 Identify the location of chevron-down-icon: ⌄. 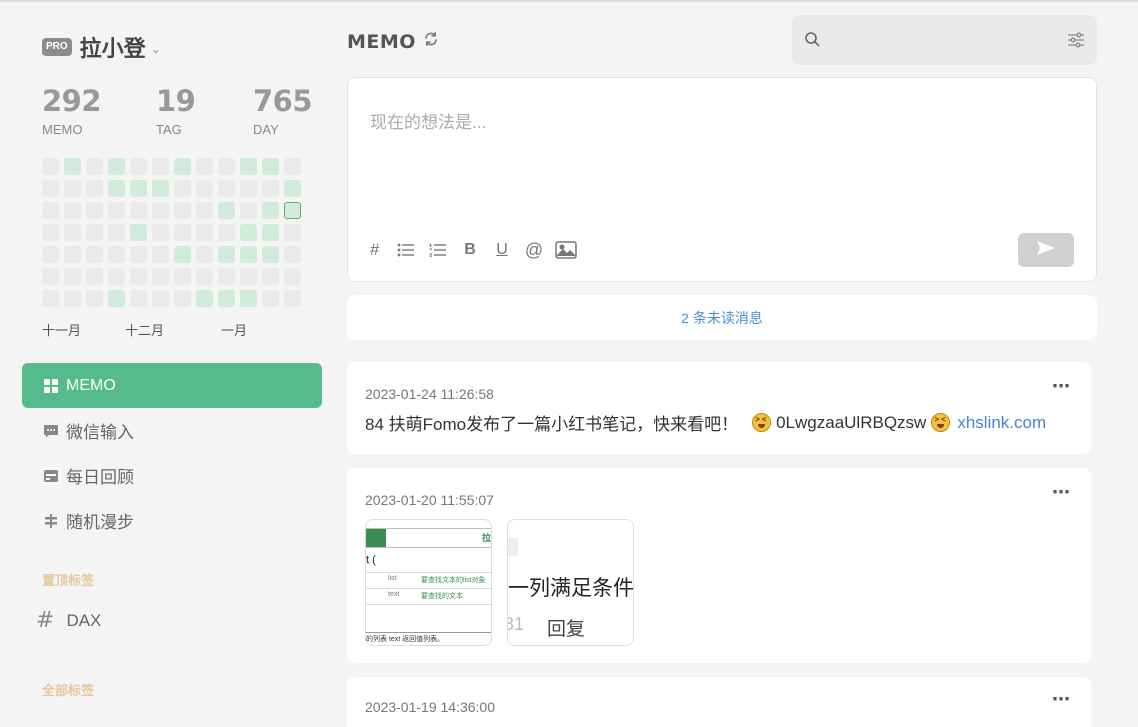
(156, 49).